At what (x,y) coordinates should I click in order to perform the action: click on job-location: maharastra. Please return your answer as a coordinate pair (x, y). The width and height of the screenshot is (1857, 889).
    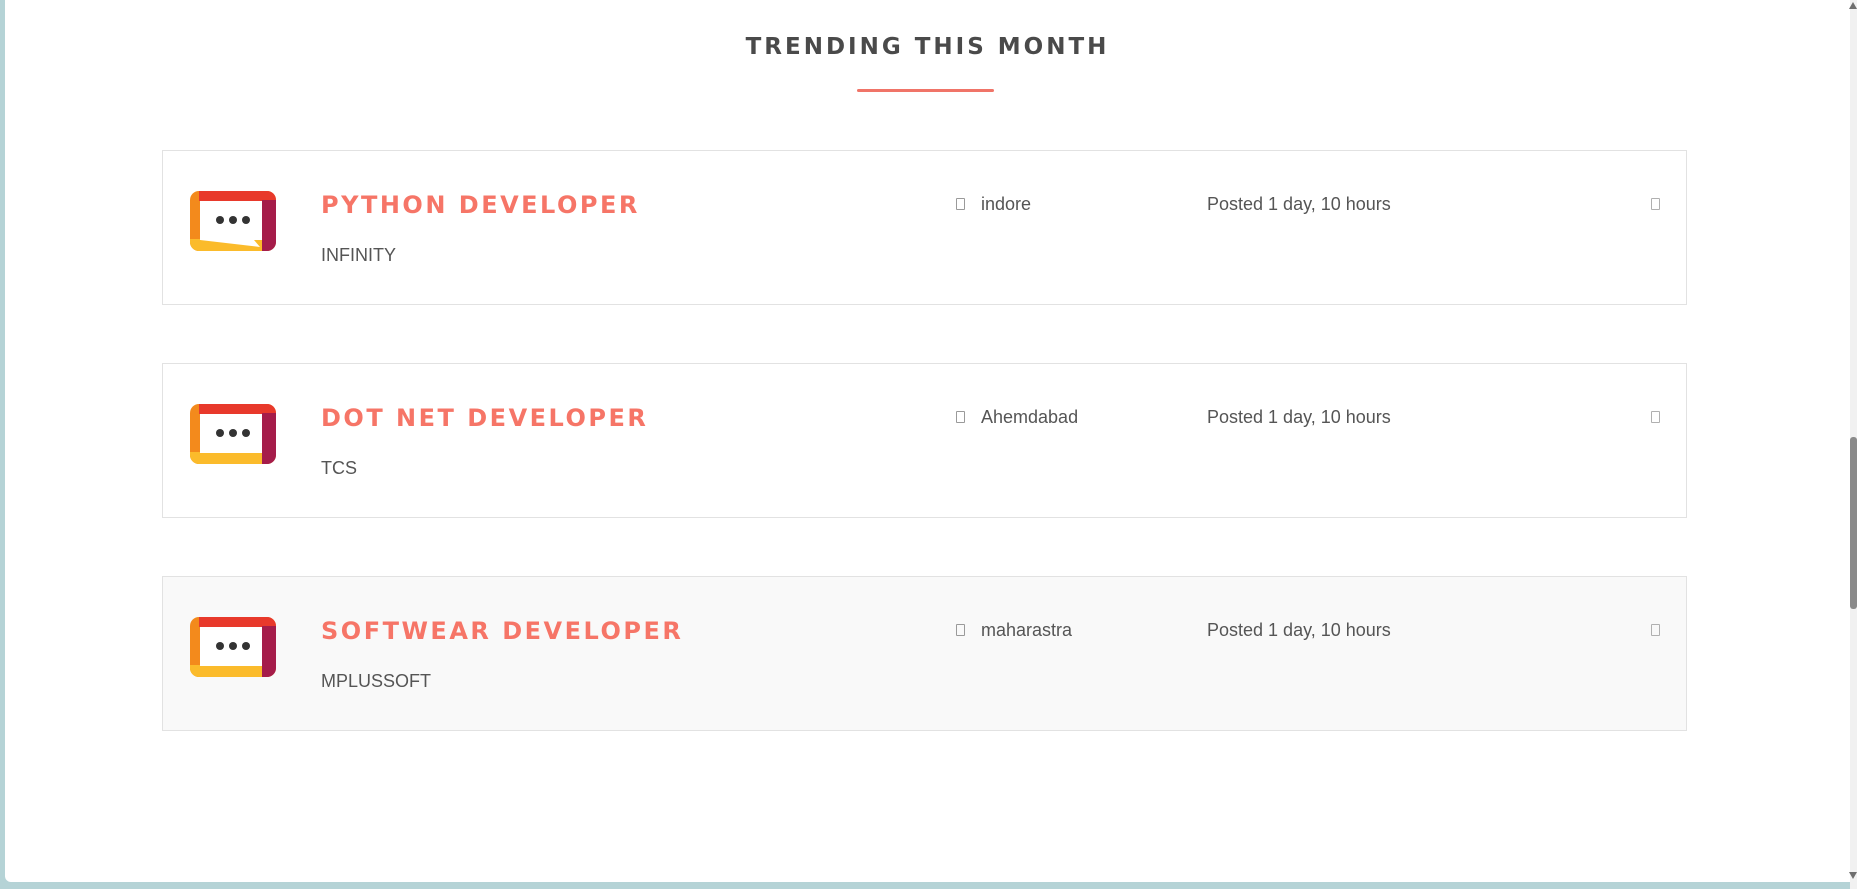
    Looking at the image, I should click on (1027, 630).